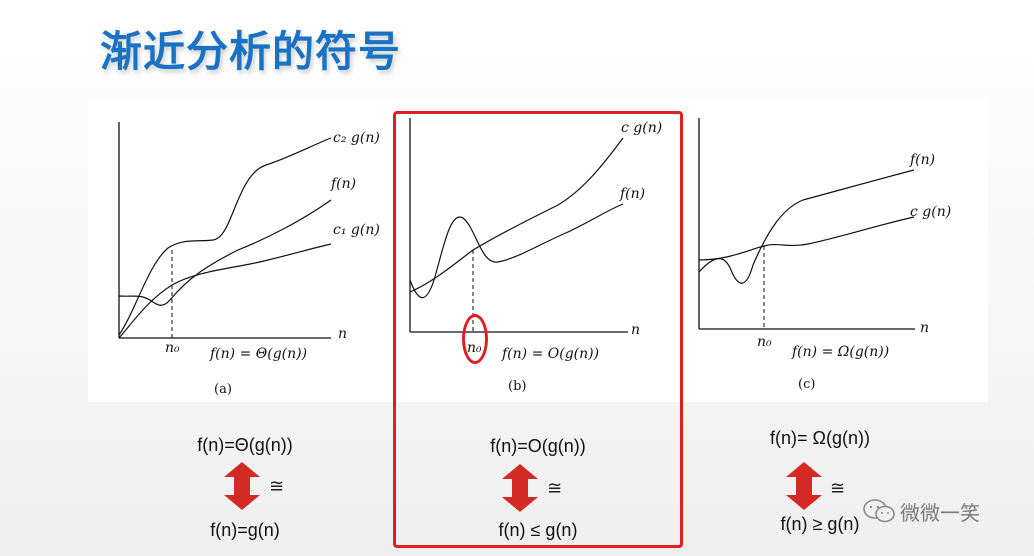  I want to click on graph-a-upper-bound-curve, so click(225, 236).